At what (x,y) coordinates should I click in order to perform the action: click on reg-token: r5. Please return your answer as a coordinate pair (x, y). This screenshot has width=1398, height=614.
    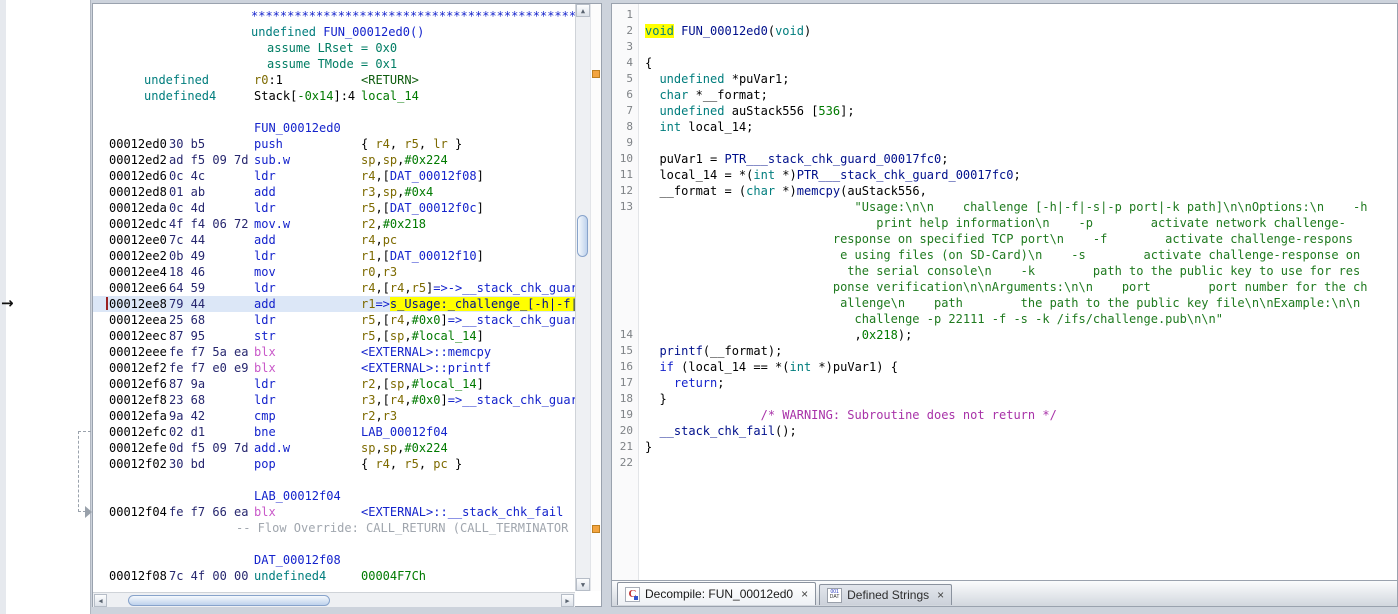
    Looking at the image, I should click on (419, 288).